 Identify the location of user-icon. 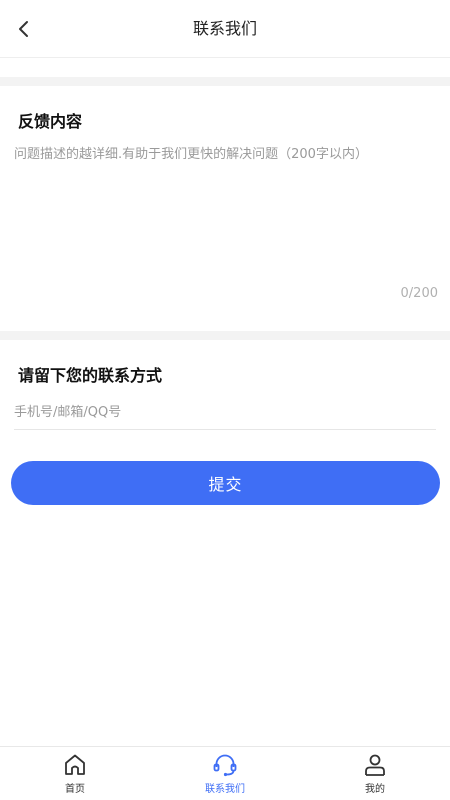
(375, 765).